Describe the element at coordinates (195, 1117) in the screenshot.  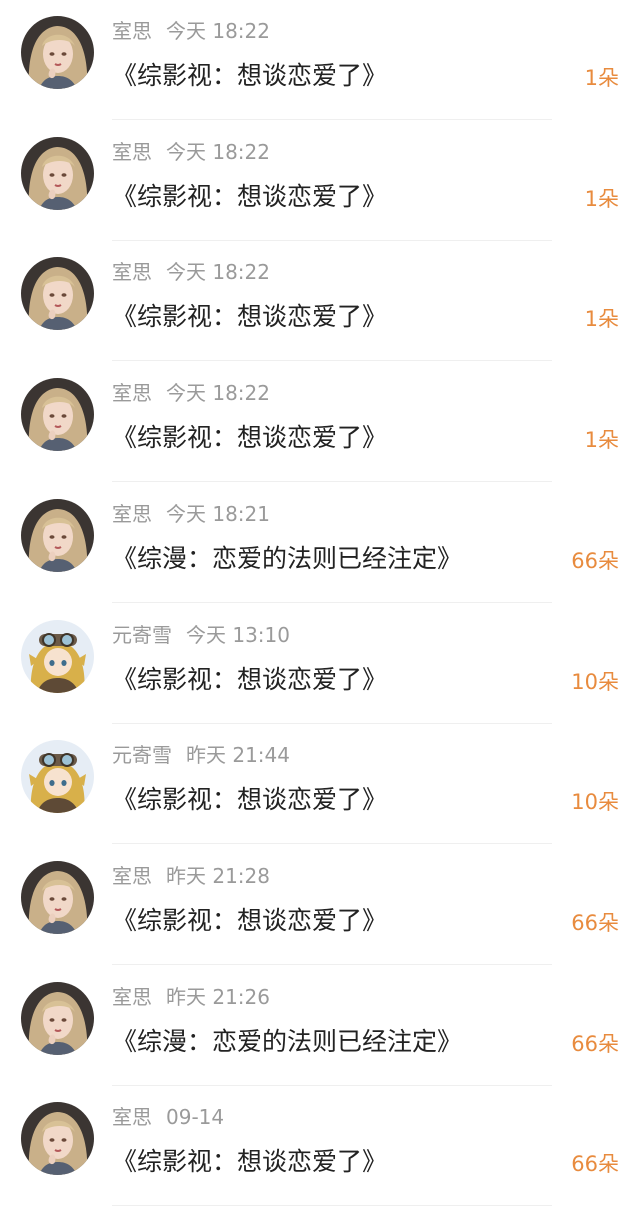
I see `gift-time: 09-14` at that location.